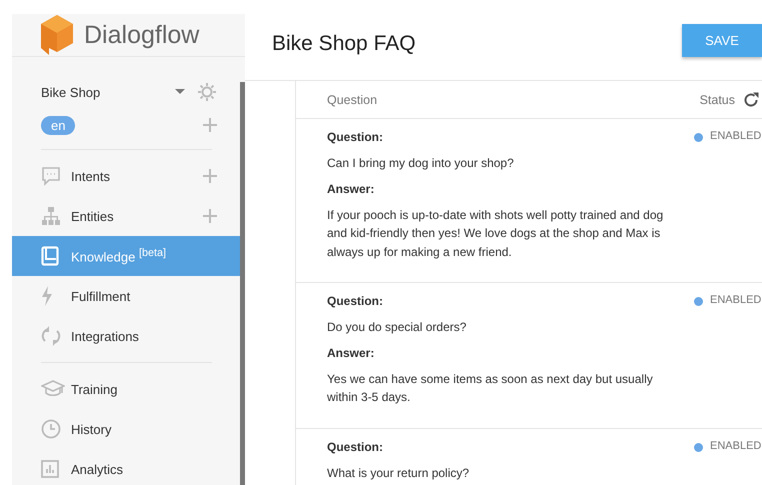  What do you see at coordinates (242, 283) in the screenshot?
I see `scrollbar` at bounding box center [242, 283].